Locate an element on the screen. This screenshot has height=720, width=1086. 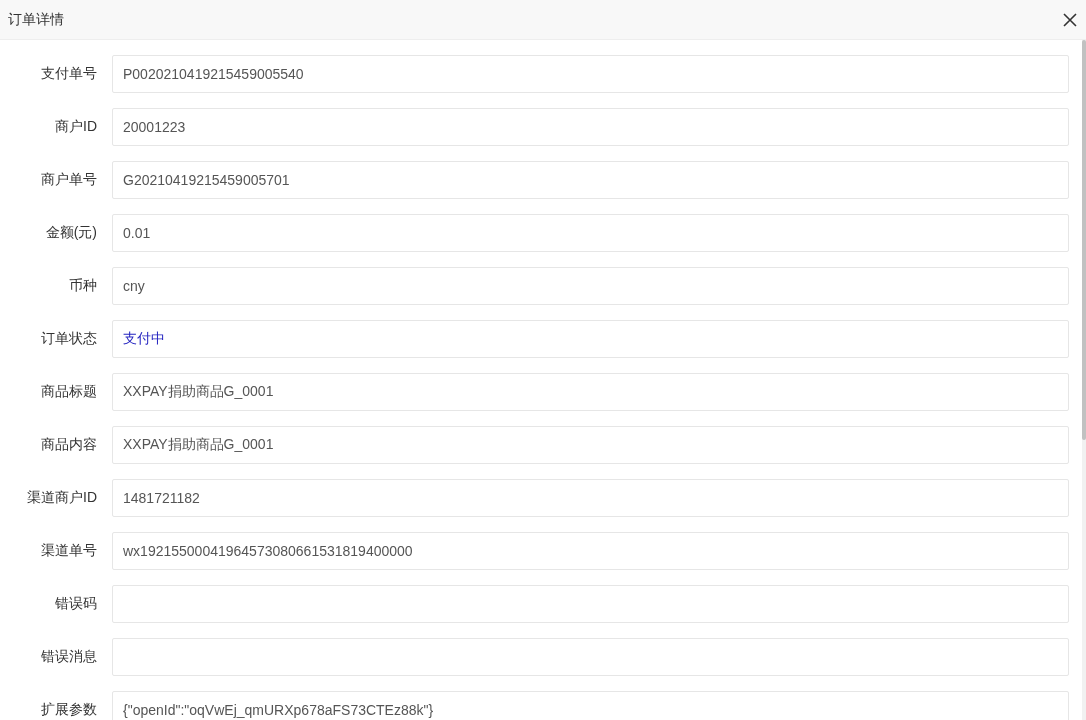
field-label: 订单状态 is located at coordinates (69, 339).